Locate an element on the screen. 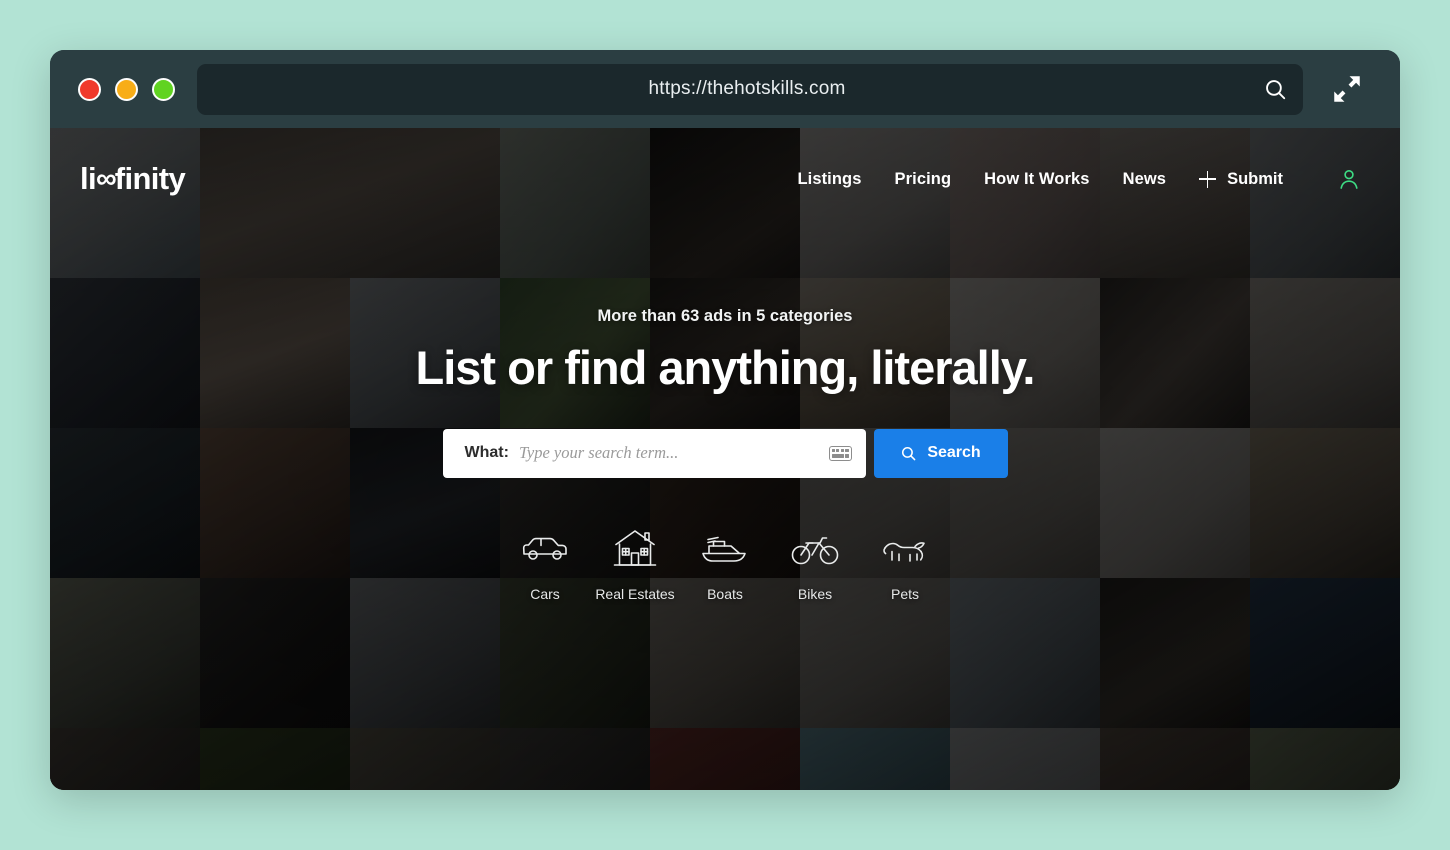 The width and height of the screenshot is (1450, 850). category-label: Bikes is located at coordinates (815, 593).